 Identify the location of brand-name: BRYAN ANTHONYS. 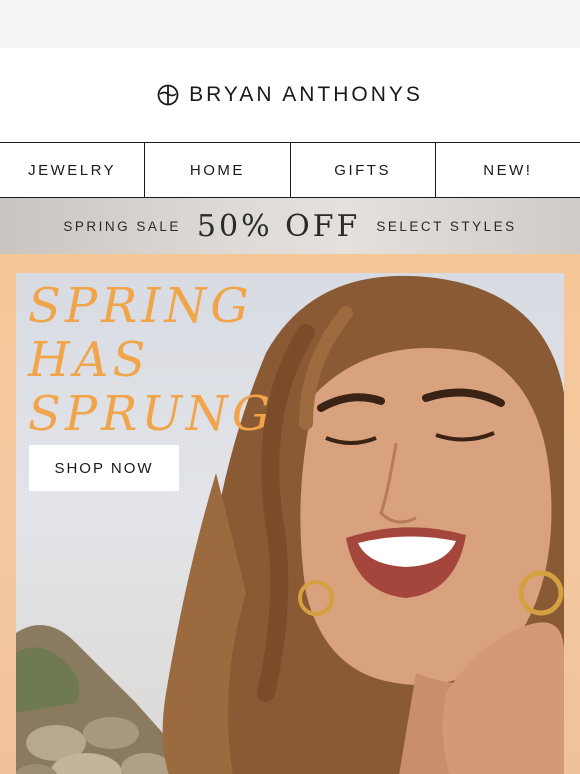
(306, 94).